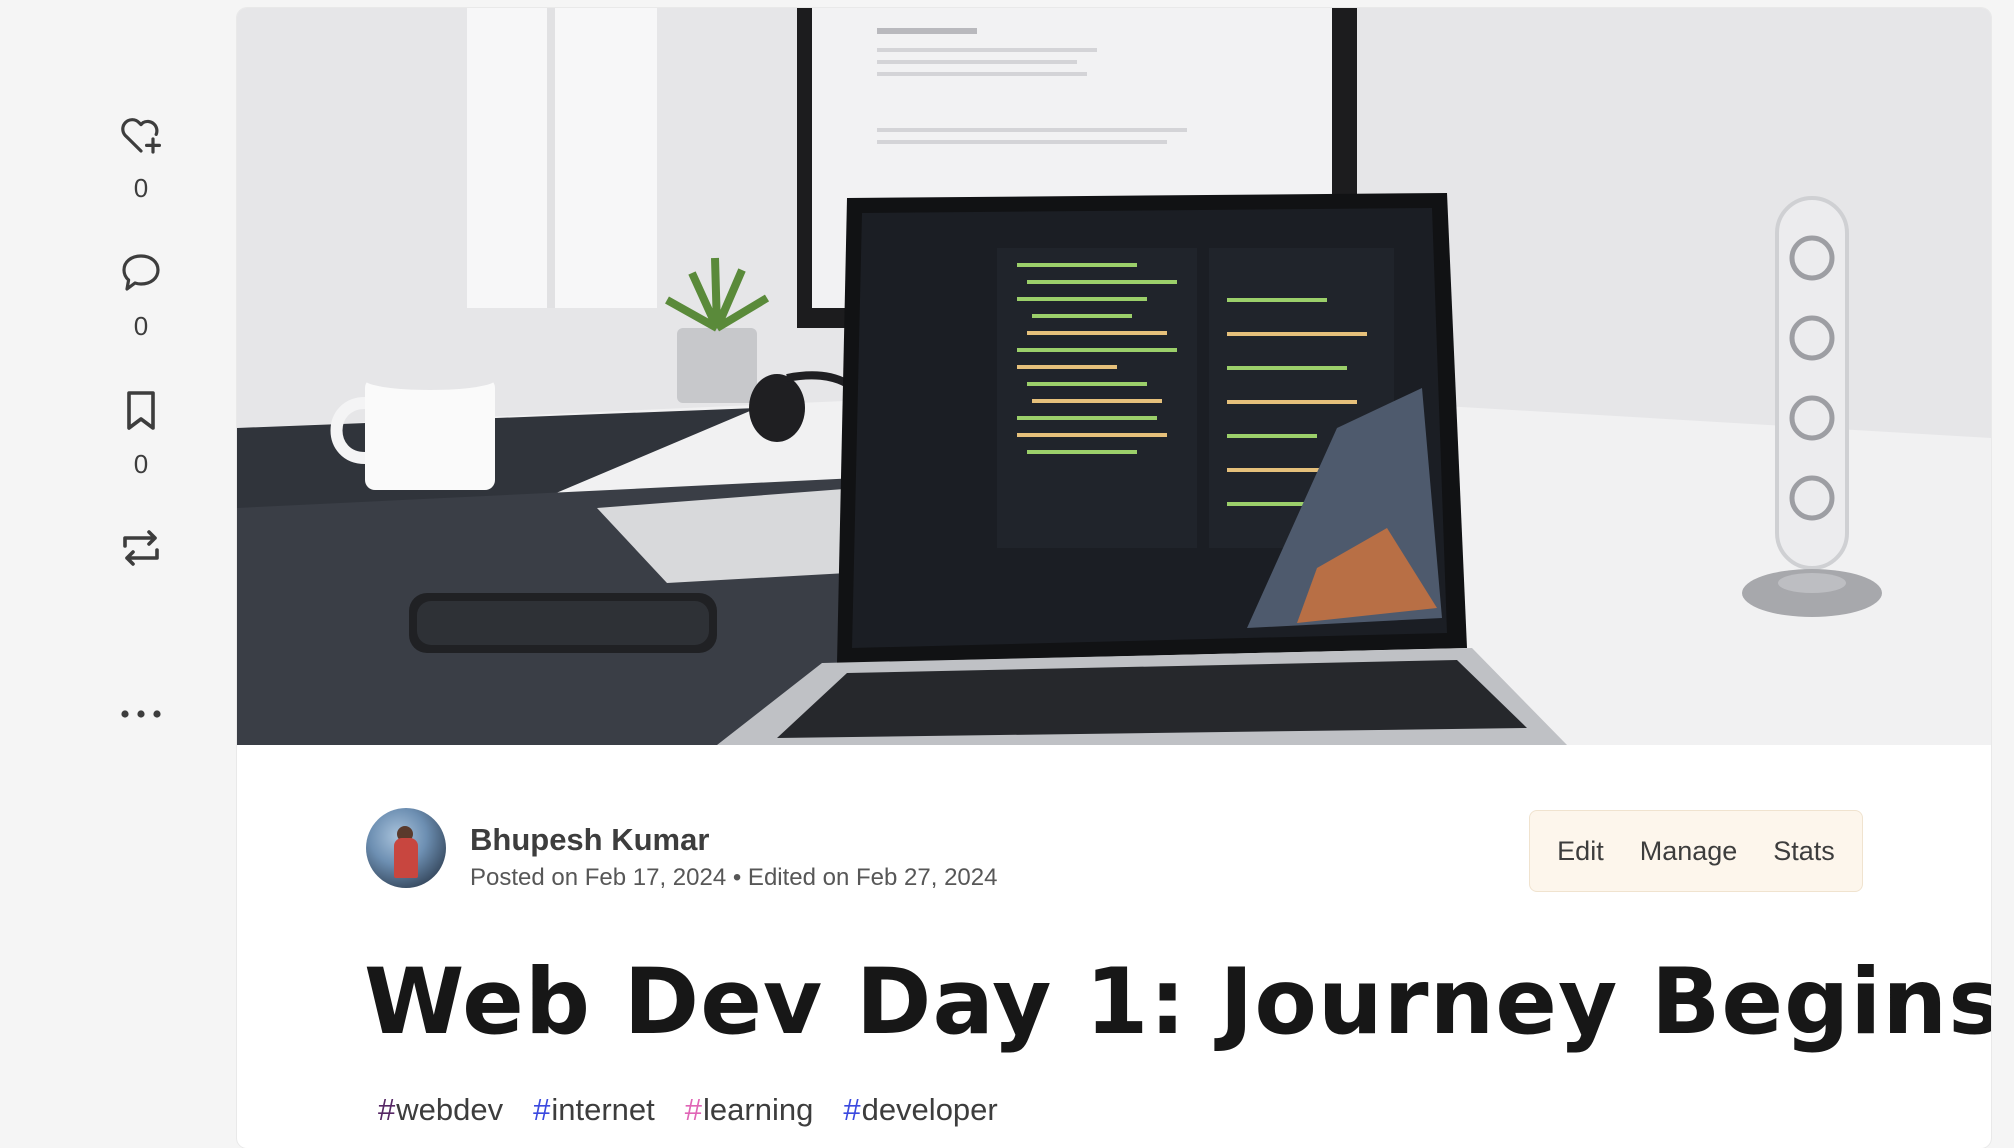 The width and height of the screenshot is (2014, 1148). What do you see at coordinates (141, 136) in the screenshot?
I see `heart-plus-icon` at bounding box center [141, 136].